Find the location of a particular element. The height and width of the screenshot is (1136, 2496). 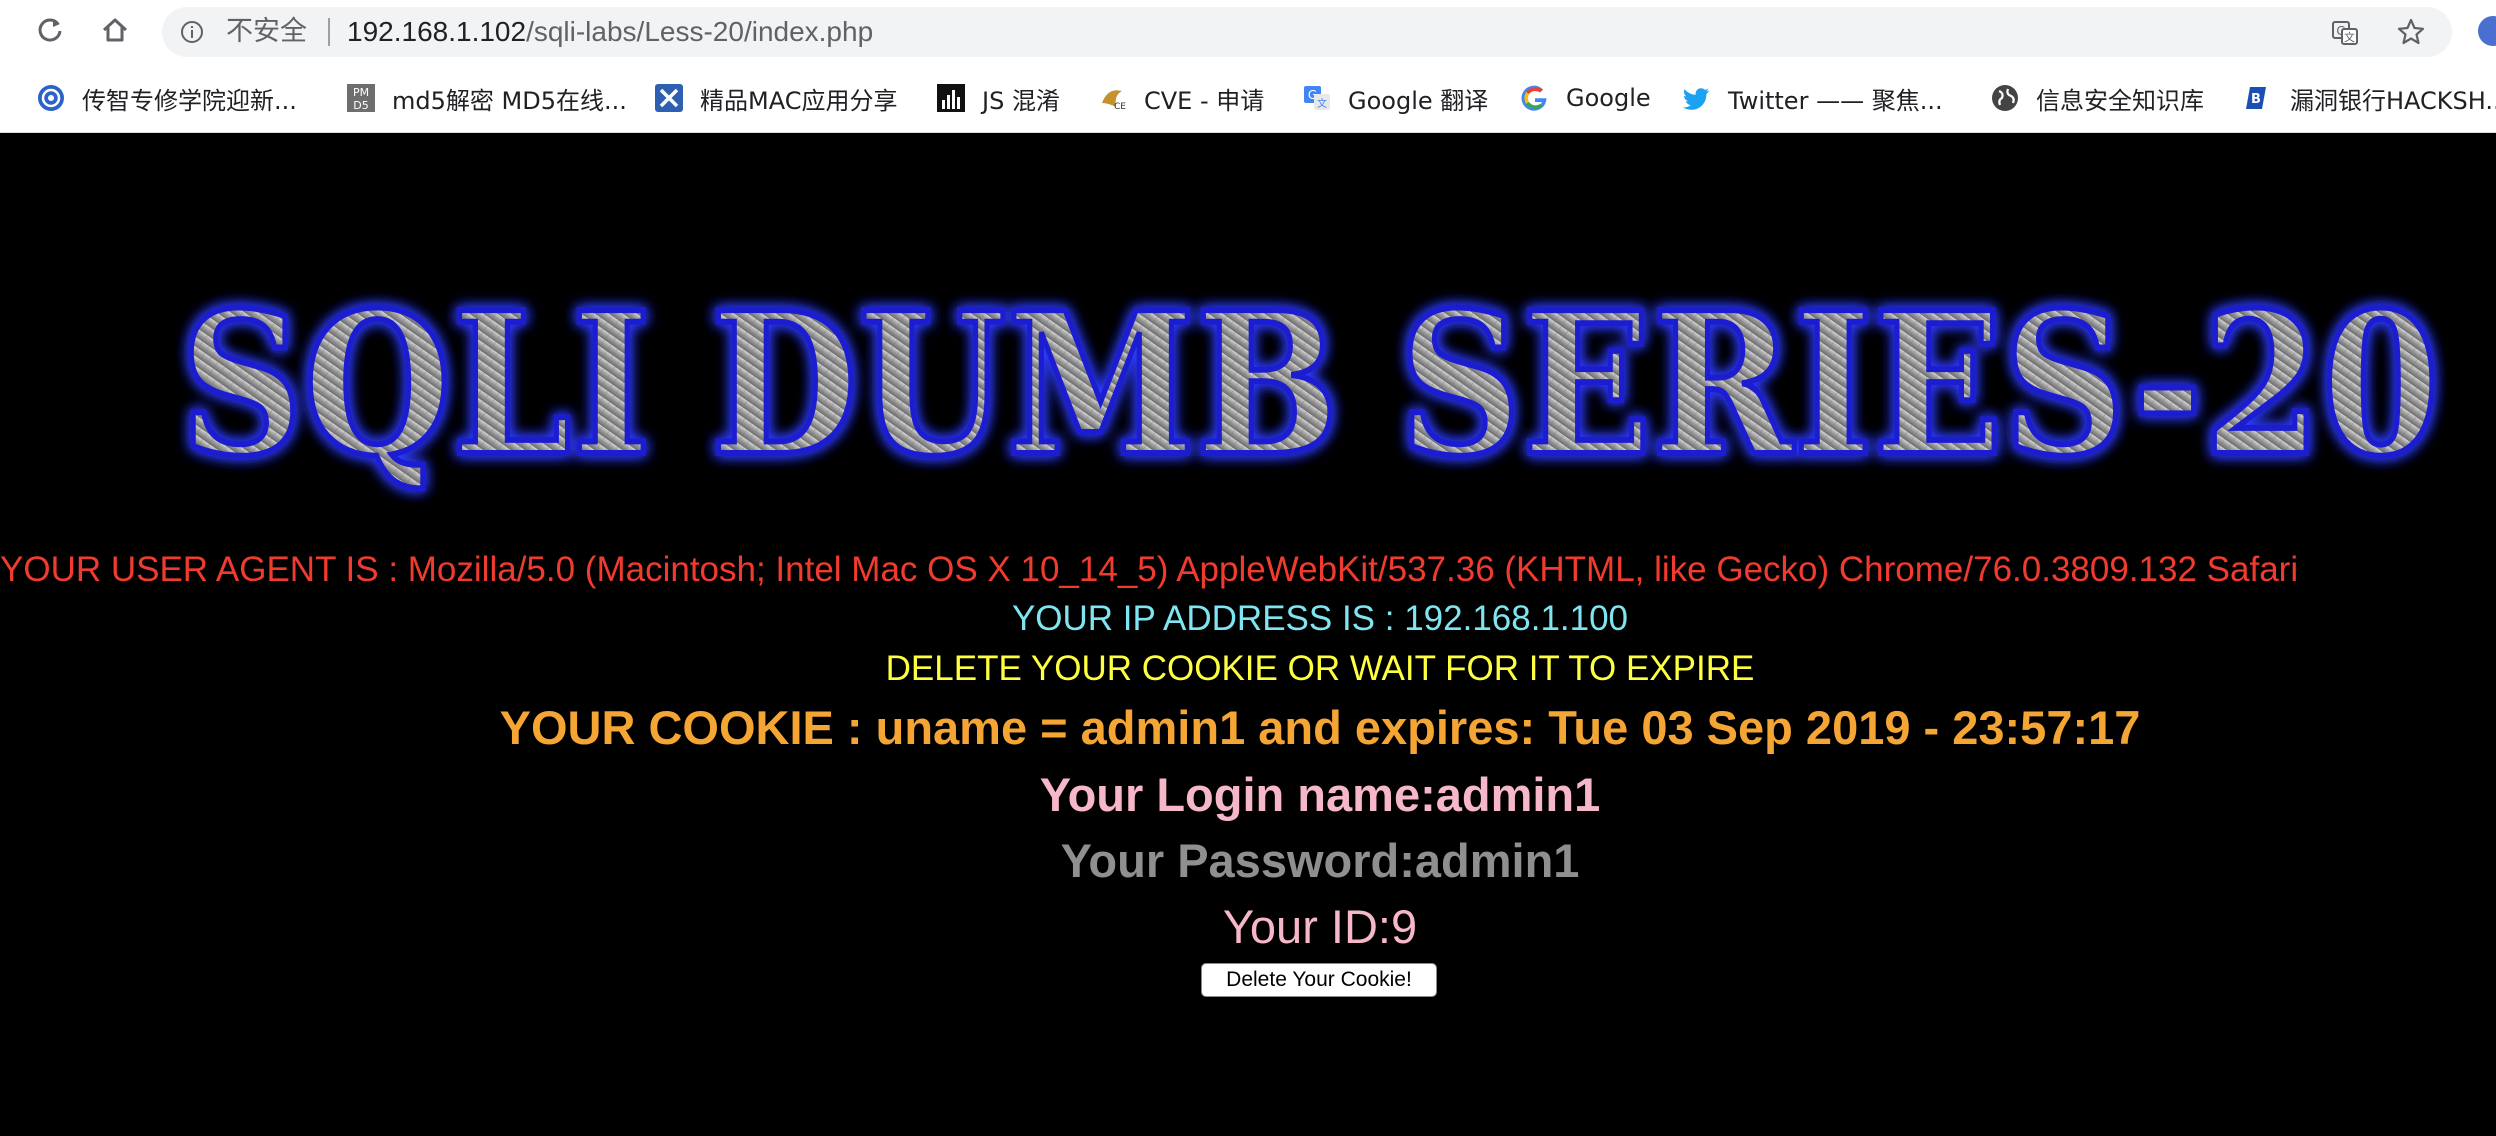

js-chart-icon is located at coordinates (951, 98).